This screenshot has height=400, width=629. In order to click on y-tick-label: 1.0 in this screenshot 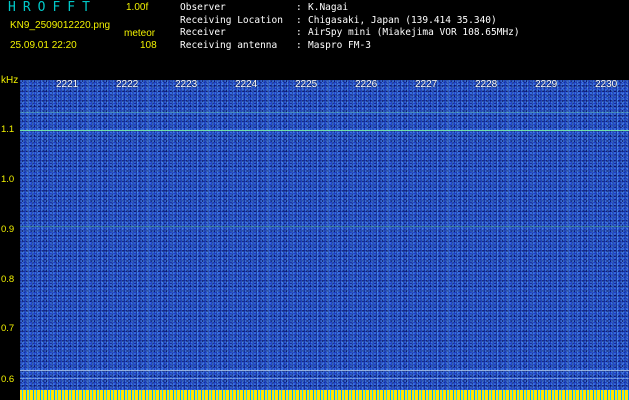, I will do `click(8, 179)`.